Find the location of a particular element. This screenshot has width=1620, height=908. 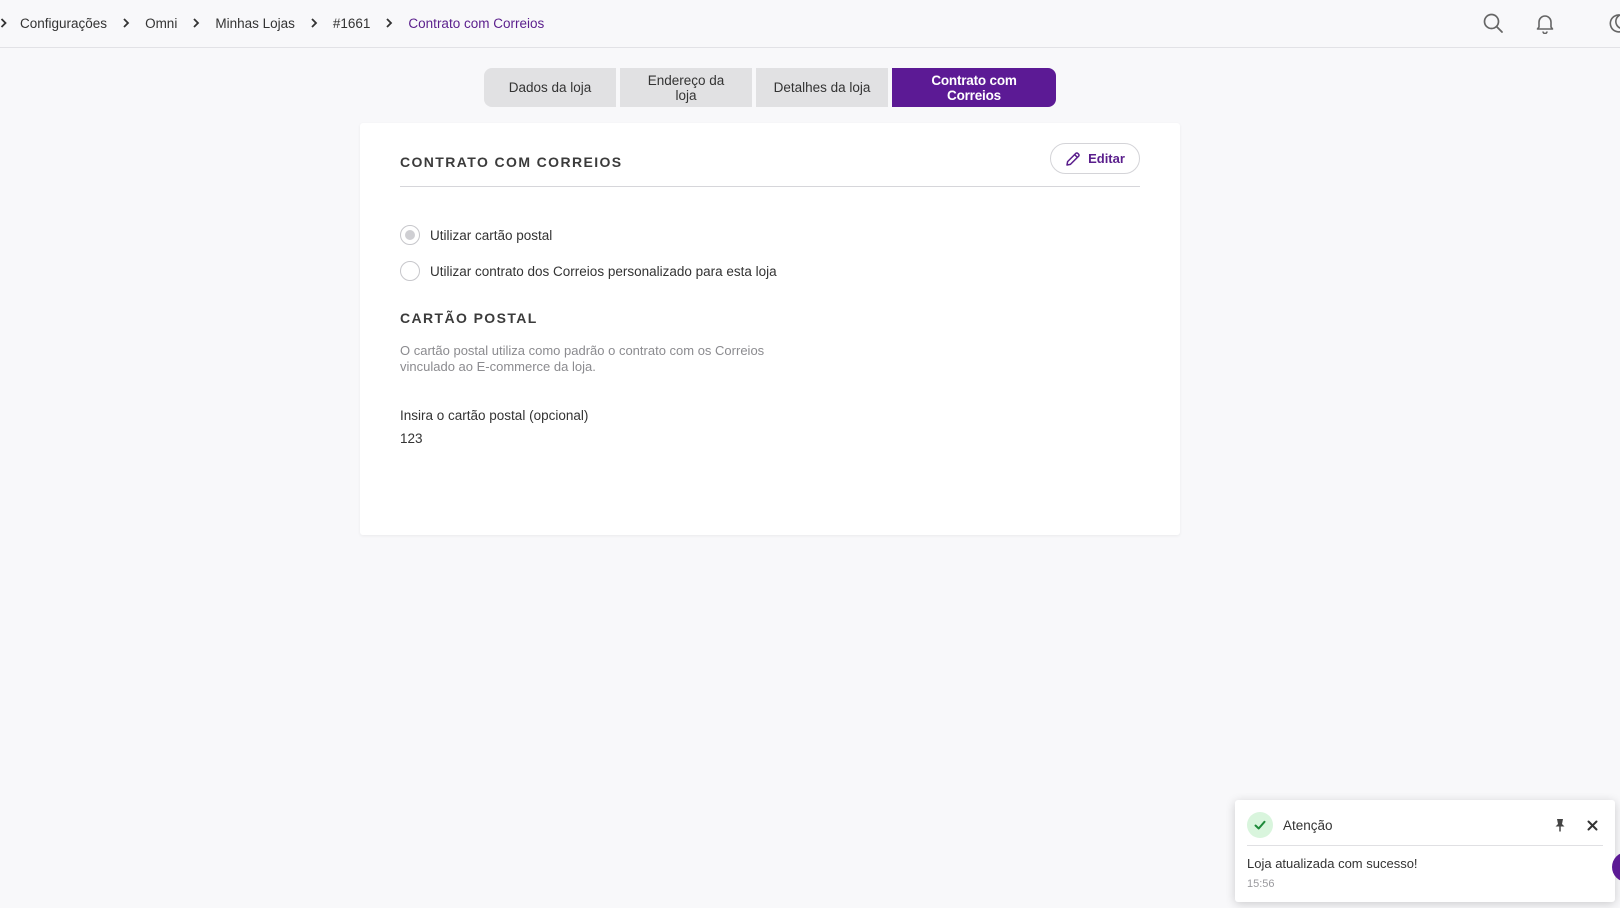

radio-unselected is located at coordinates (410, 271).